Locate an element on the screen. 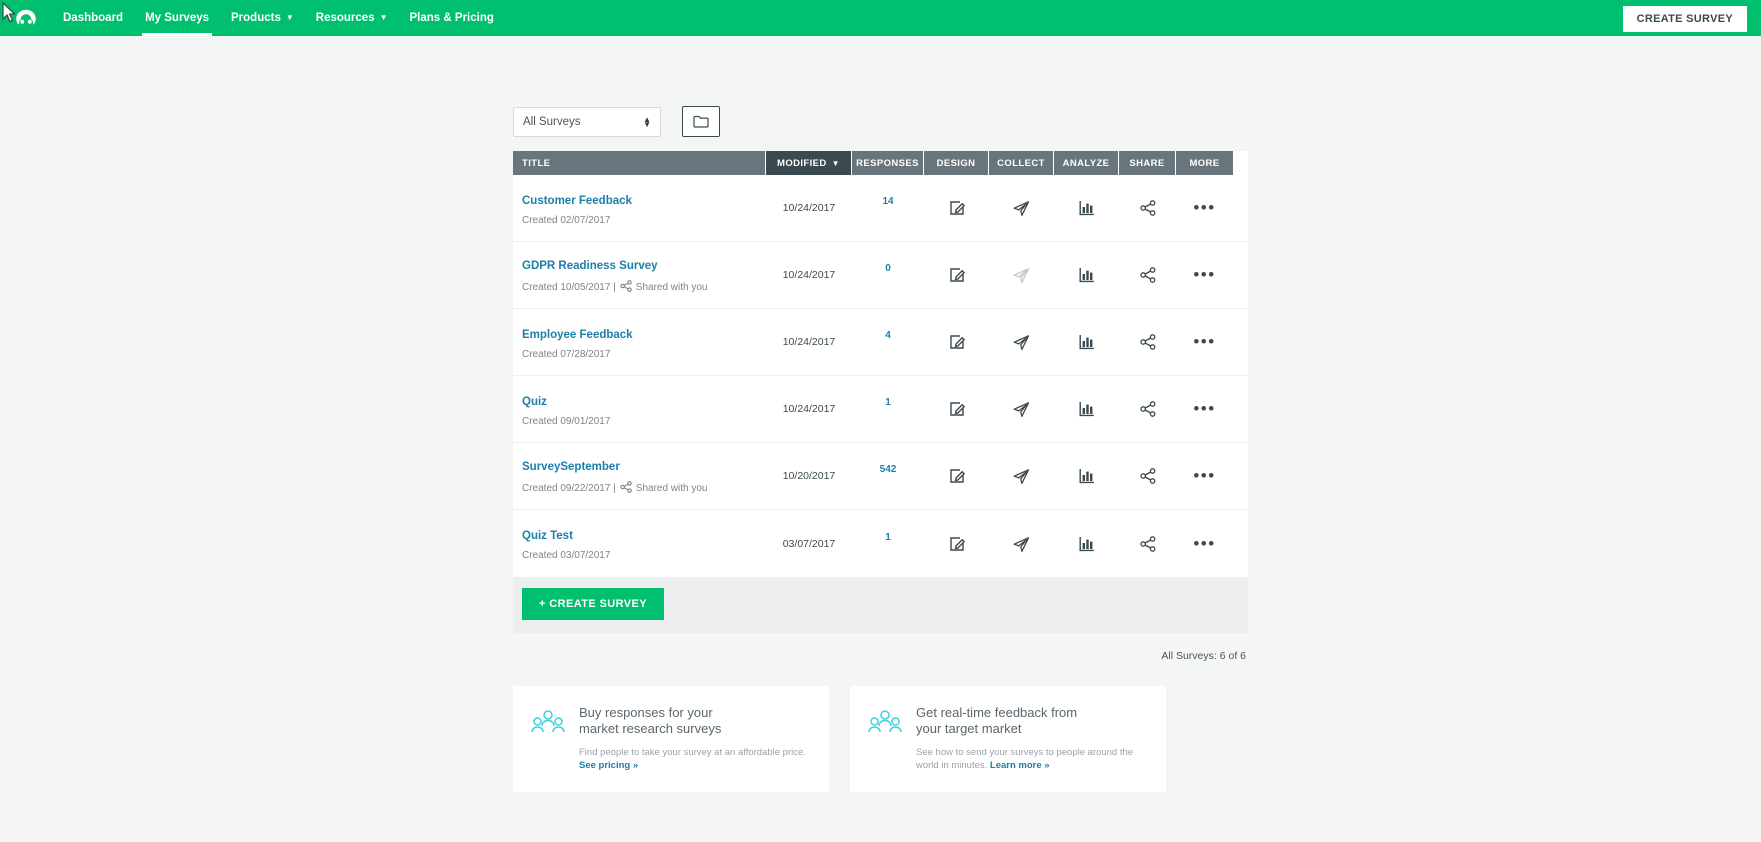 This screenshot has width=1761, height=842. survey-title-link: Customer Feedback is located at coordinates (577, 201).